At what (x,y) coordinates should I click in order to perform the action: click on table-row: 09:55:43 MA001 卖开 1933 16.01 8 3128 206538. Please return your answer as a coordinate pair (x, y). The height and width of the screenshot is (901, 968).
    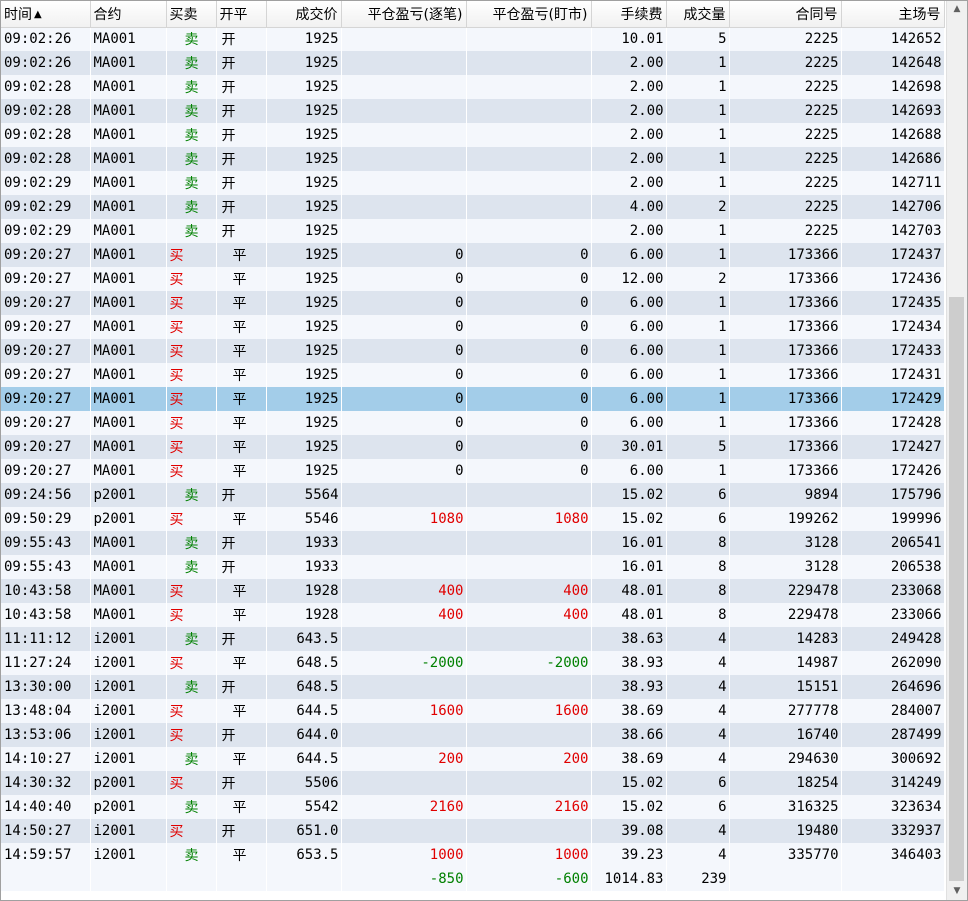
    Looking at the image, I should click on (473, 567).